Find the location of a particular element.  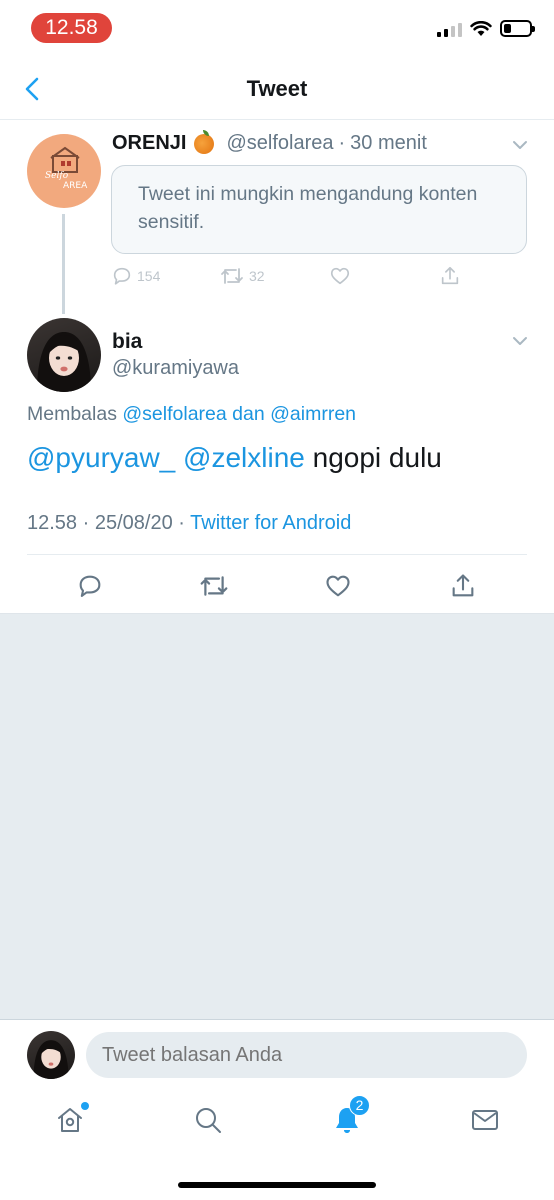

parent-reply-count: 154 is located at coordinates (149, 276).